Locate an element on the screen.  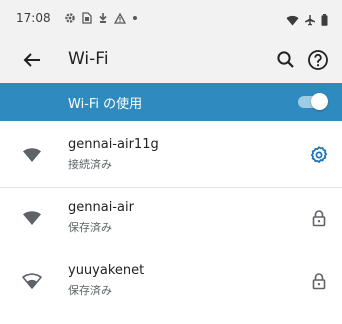
wifi-master-label: Wi-Fi の使用 is located at coordinates (105, 104).